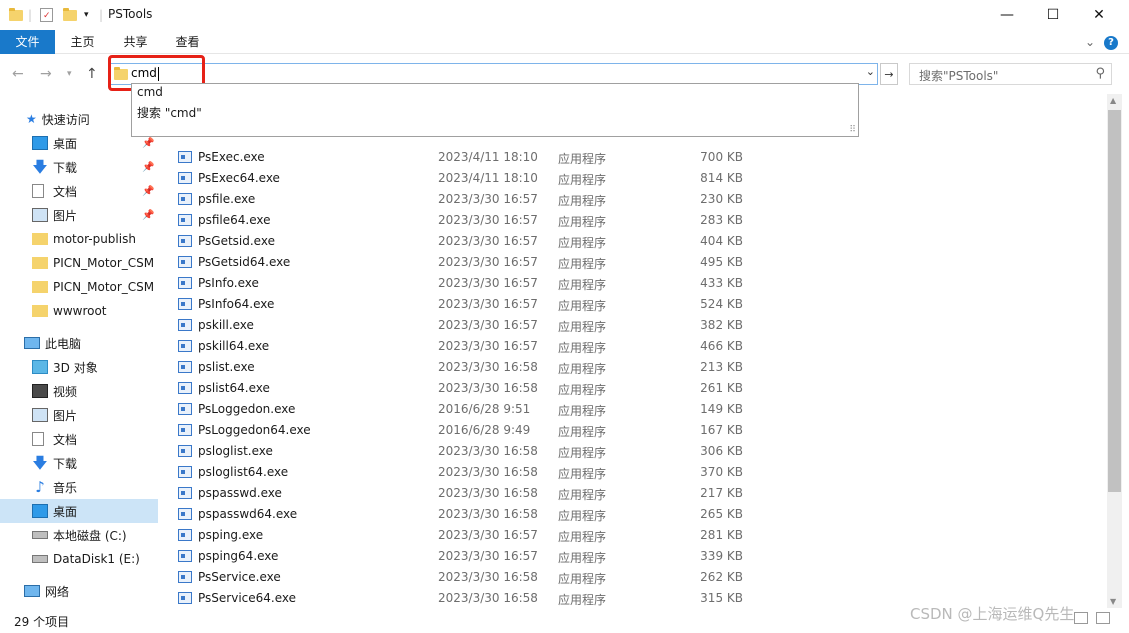 This screenshot has width=1129, height=633. I want to click on back-arrow-icon: ←, so click(18, 74).